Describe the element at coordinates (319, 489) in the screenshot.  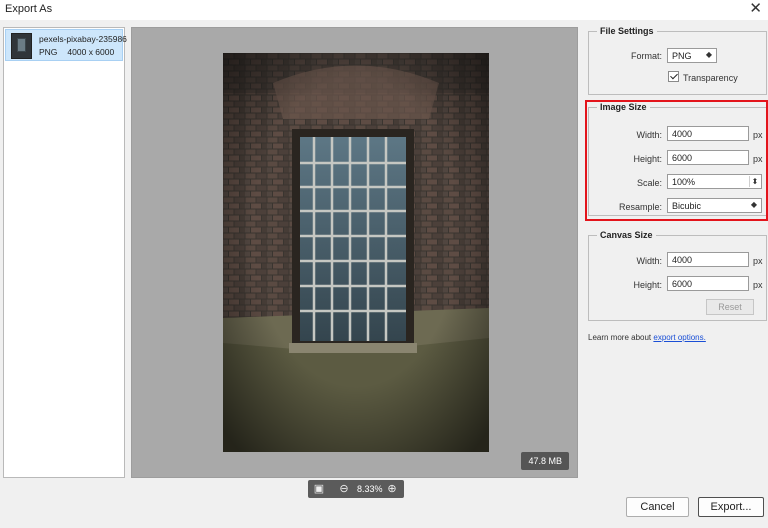
I see `fit-to-view-icon: ▣` at that location.